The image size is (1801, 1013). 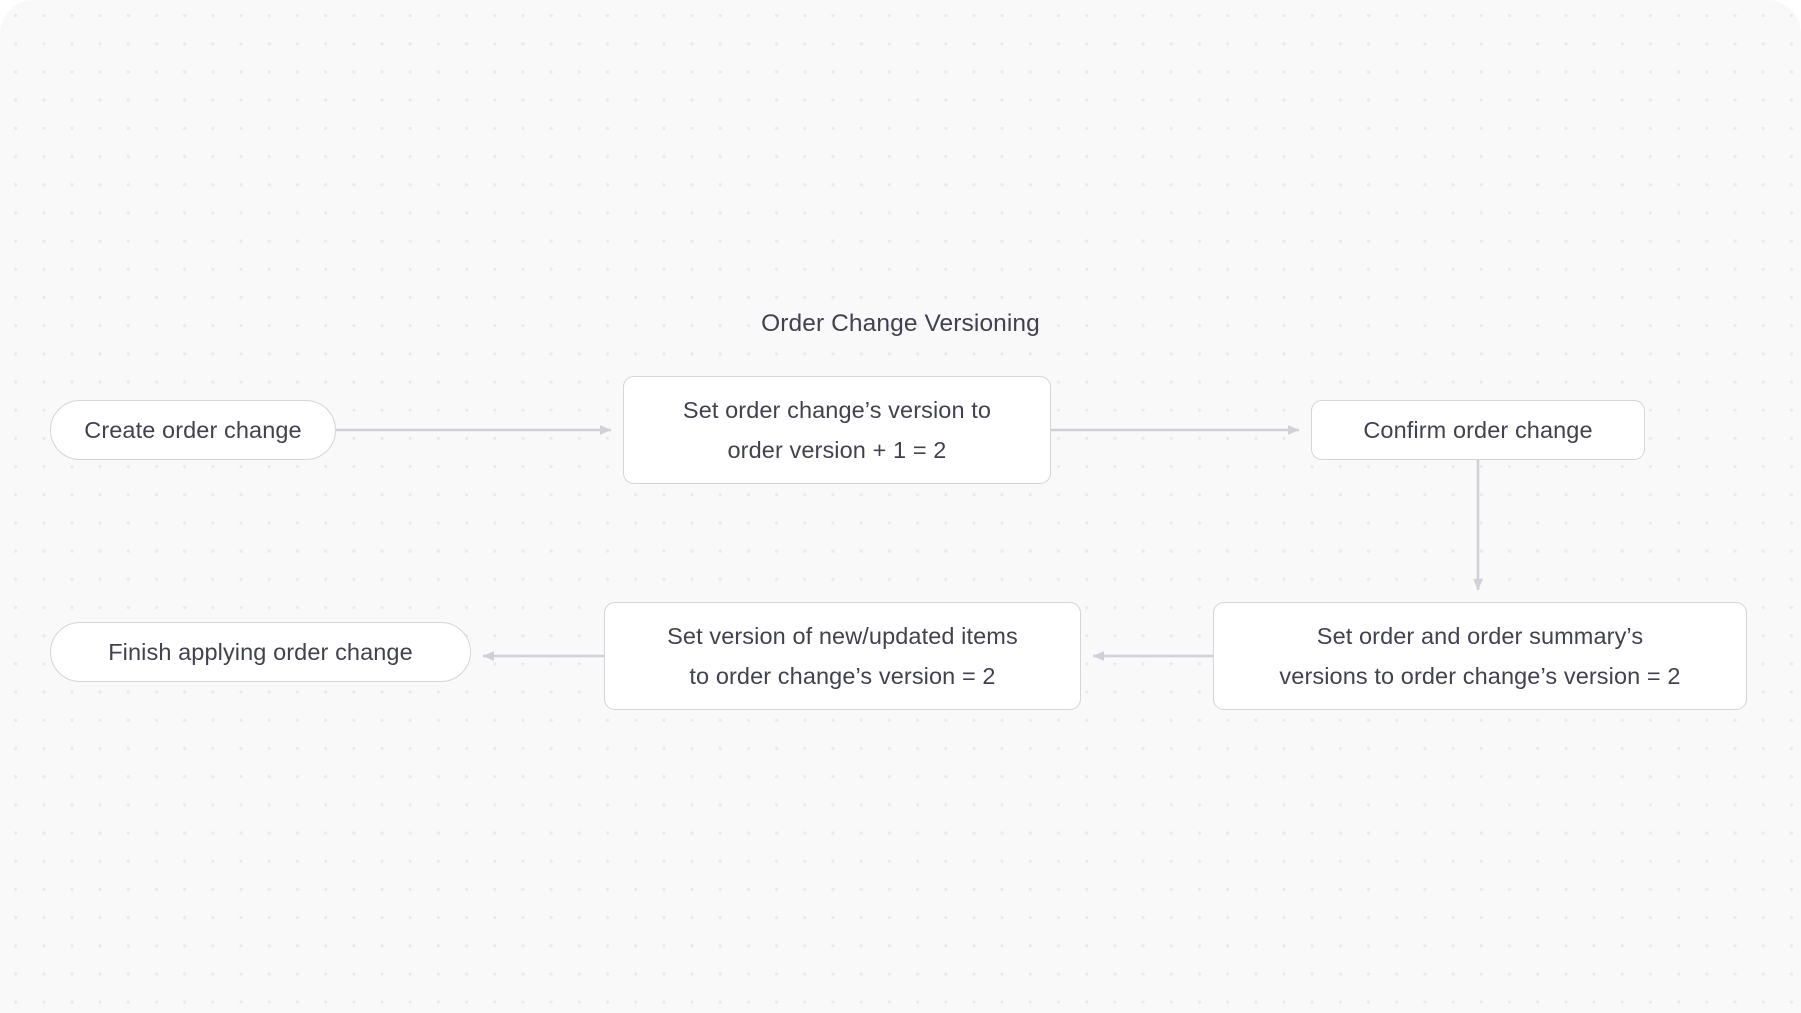 What do you see at coordinates (1478, 430) in the screenshot?
I see `node-confirm-order-change: Confirm order change` at bounding box center [1478, 430].